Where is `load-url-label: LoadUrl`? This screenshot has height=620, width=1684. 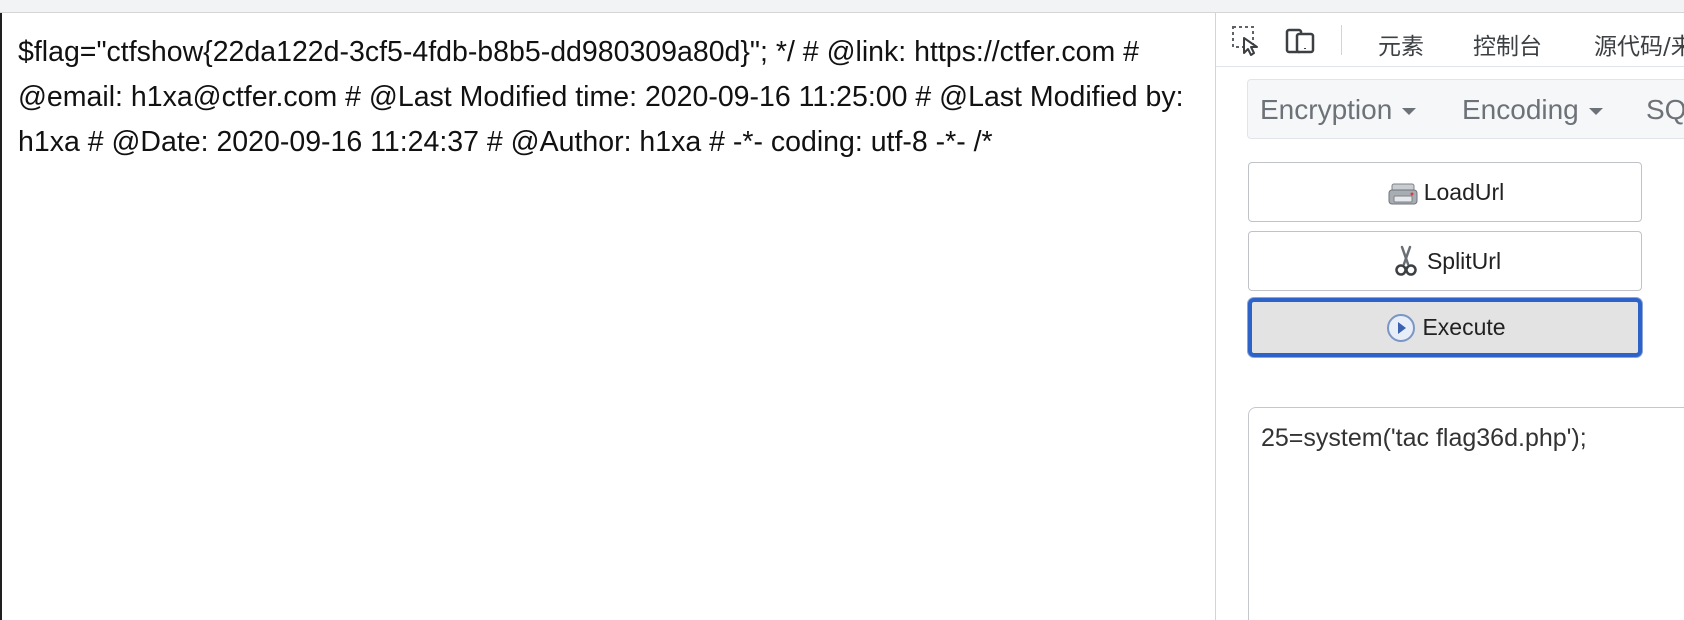 load-url-label: LoadUrl is located at coordinates (1464, 191).